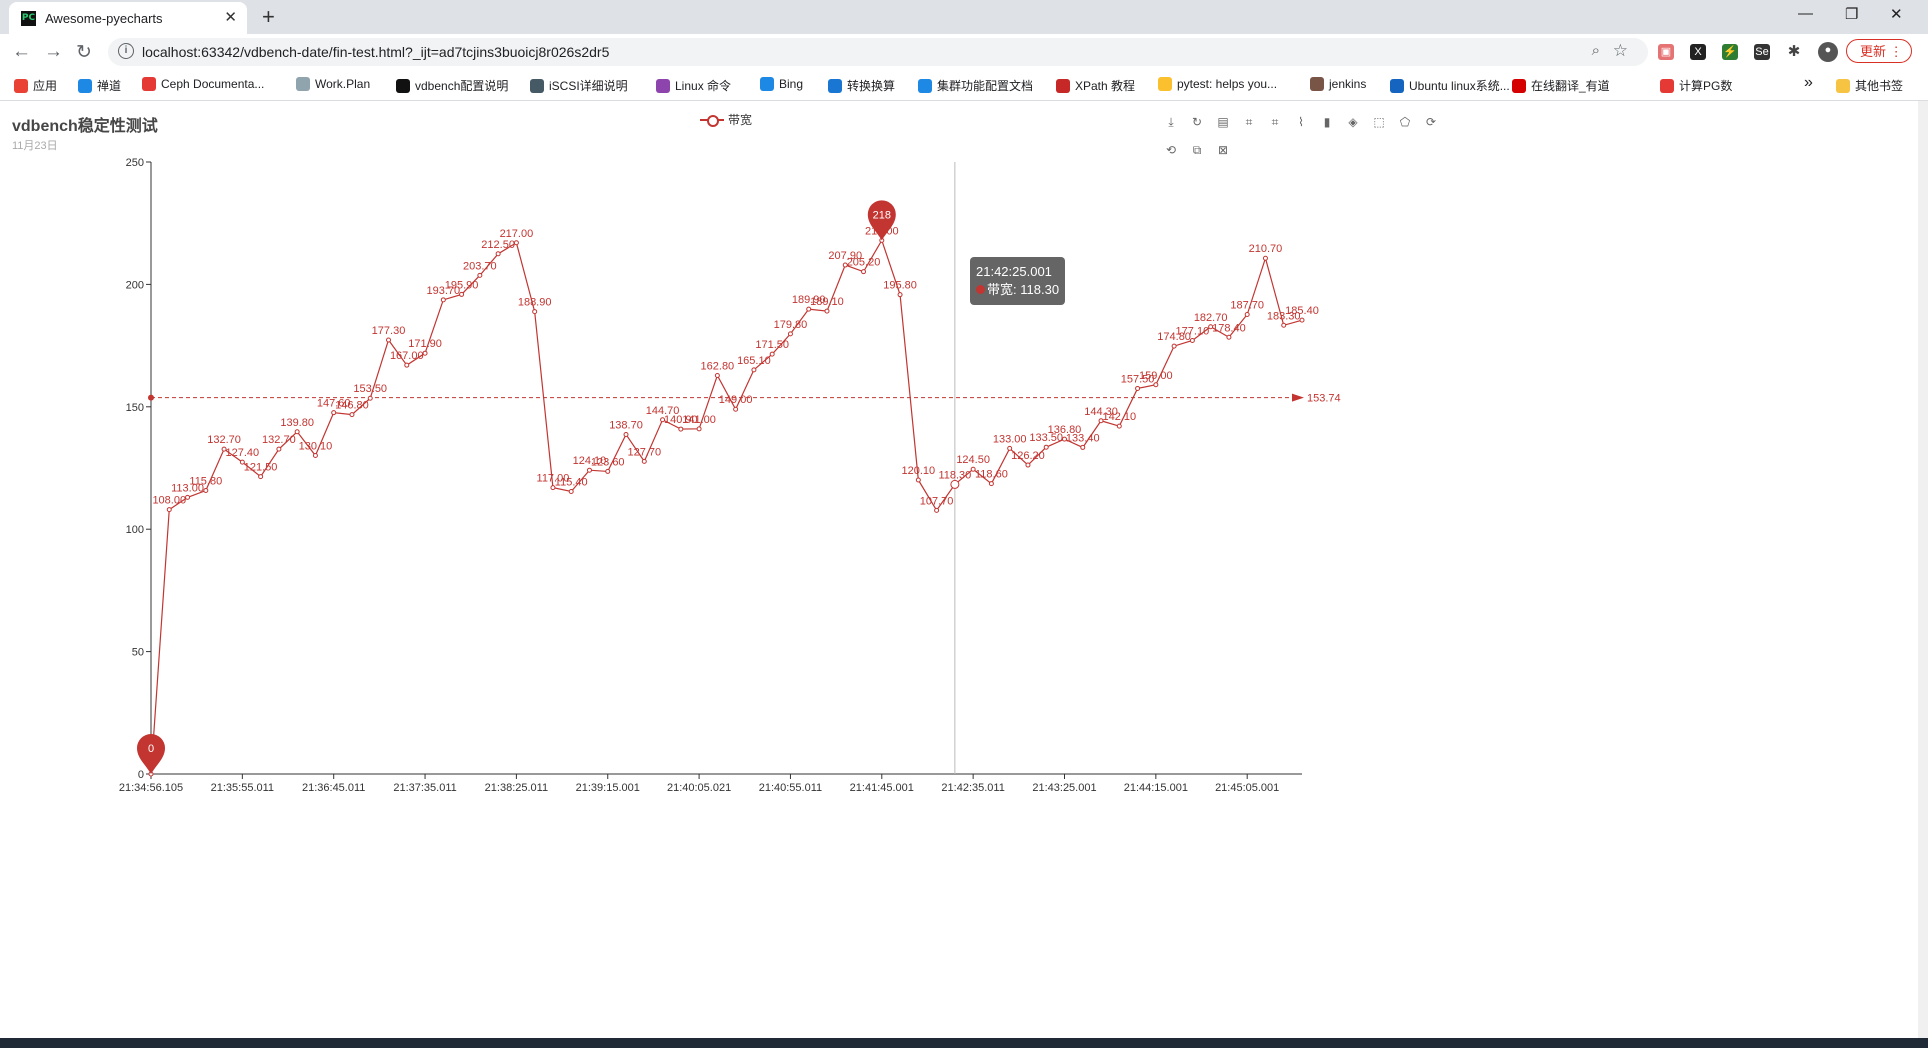 The height and width of the screenshot is (1048, 1928). I want to click on reload-icon: ↻, so click(84, 52).